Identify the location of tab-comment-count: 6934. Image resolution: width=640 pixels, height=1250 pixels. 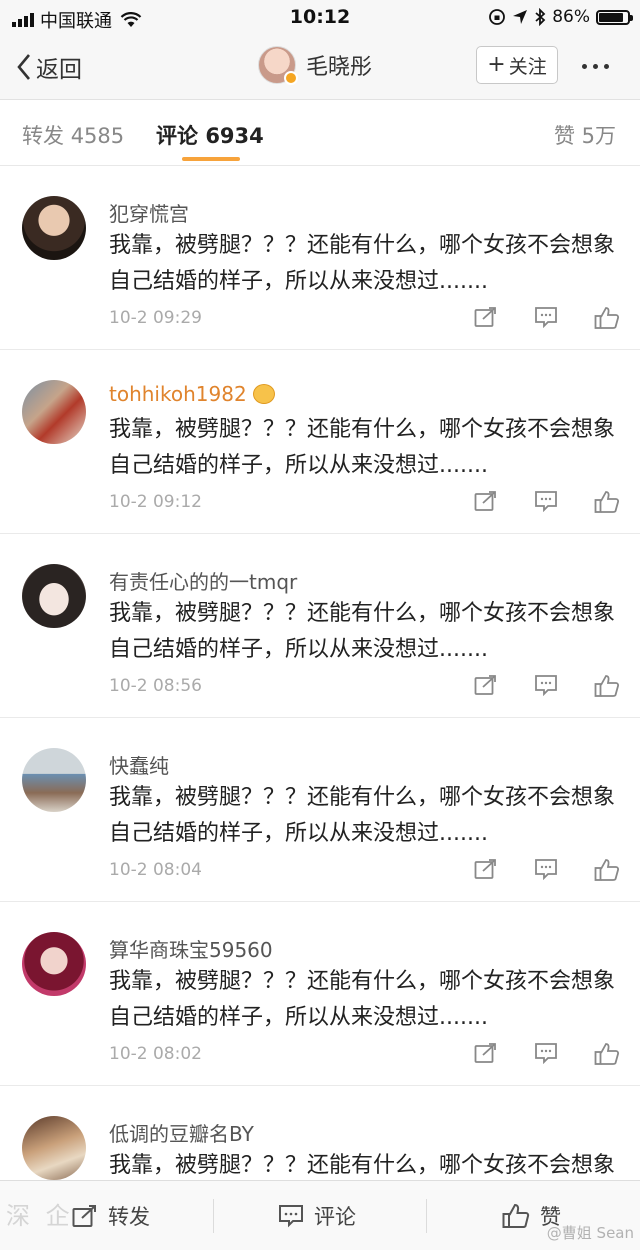
(234, 136).